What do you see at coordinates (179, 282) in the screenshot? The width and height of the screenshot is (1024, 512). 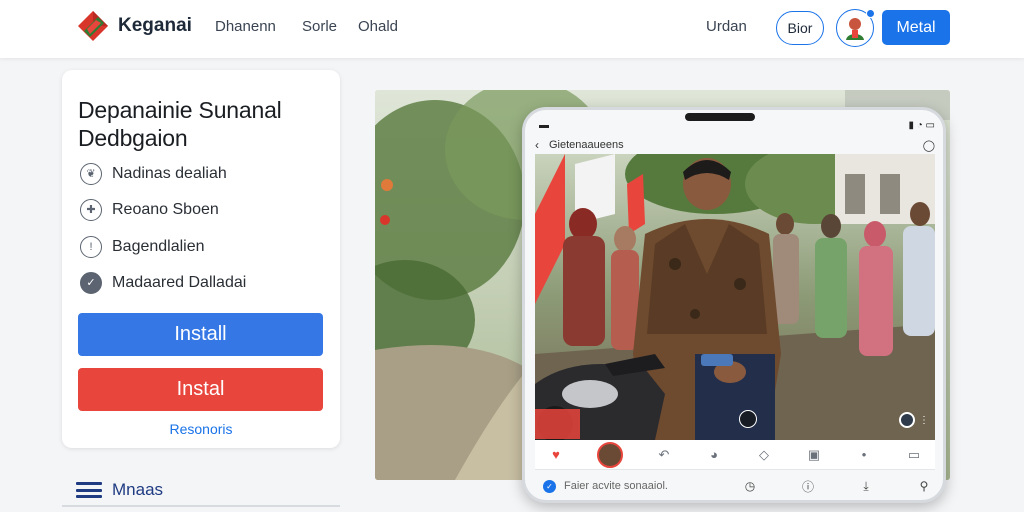 I see `feature-label: Madaared Dalladai` at bounding box center [179, 282].